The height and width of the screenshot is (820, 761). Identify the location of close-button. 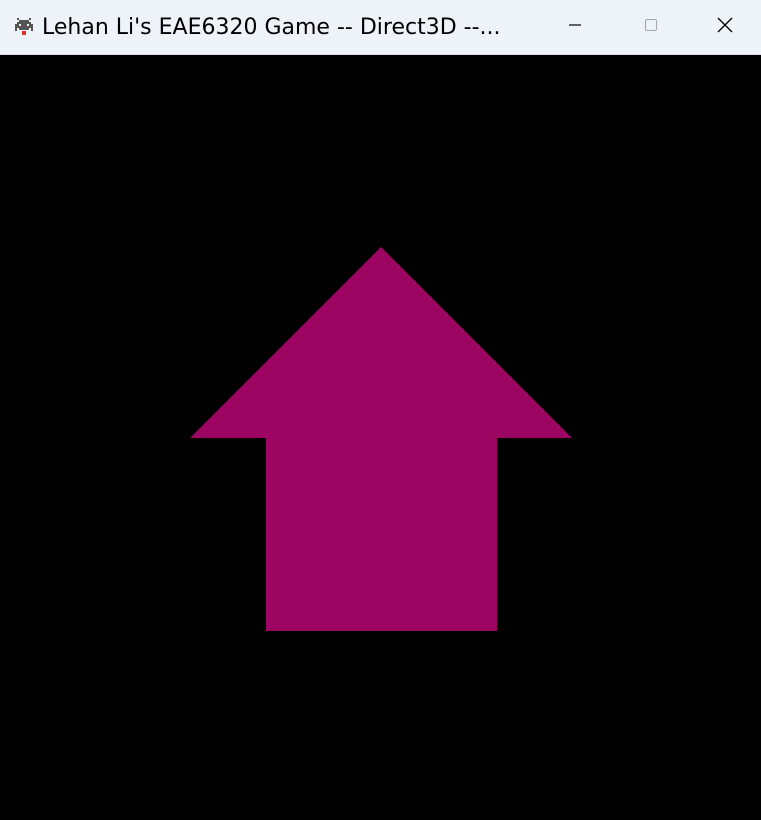
(725, 25).